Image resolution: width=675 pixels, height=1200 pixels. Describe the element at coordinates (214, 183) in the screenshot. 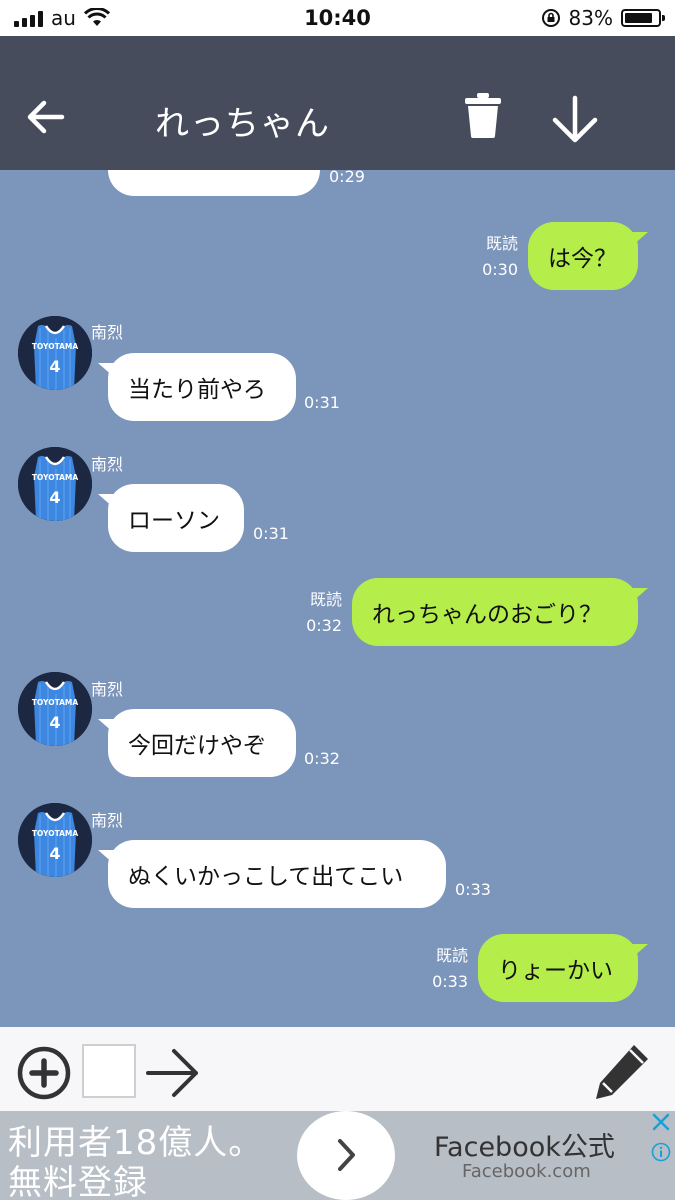

I see `message-bubble-incoming` at that location.